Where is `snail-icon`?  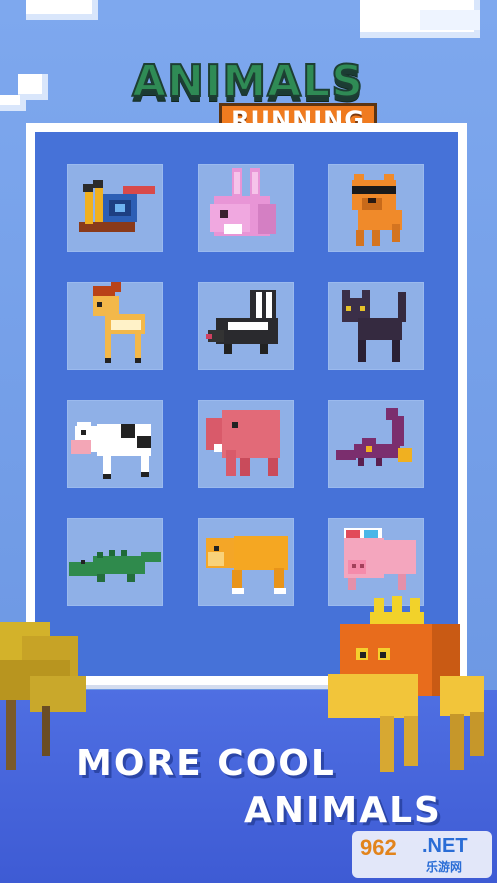
snail-icon is located at coordinates (117, 206).